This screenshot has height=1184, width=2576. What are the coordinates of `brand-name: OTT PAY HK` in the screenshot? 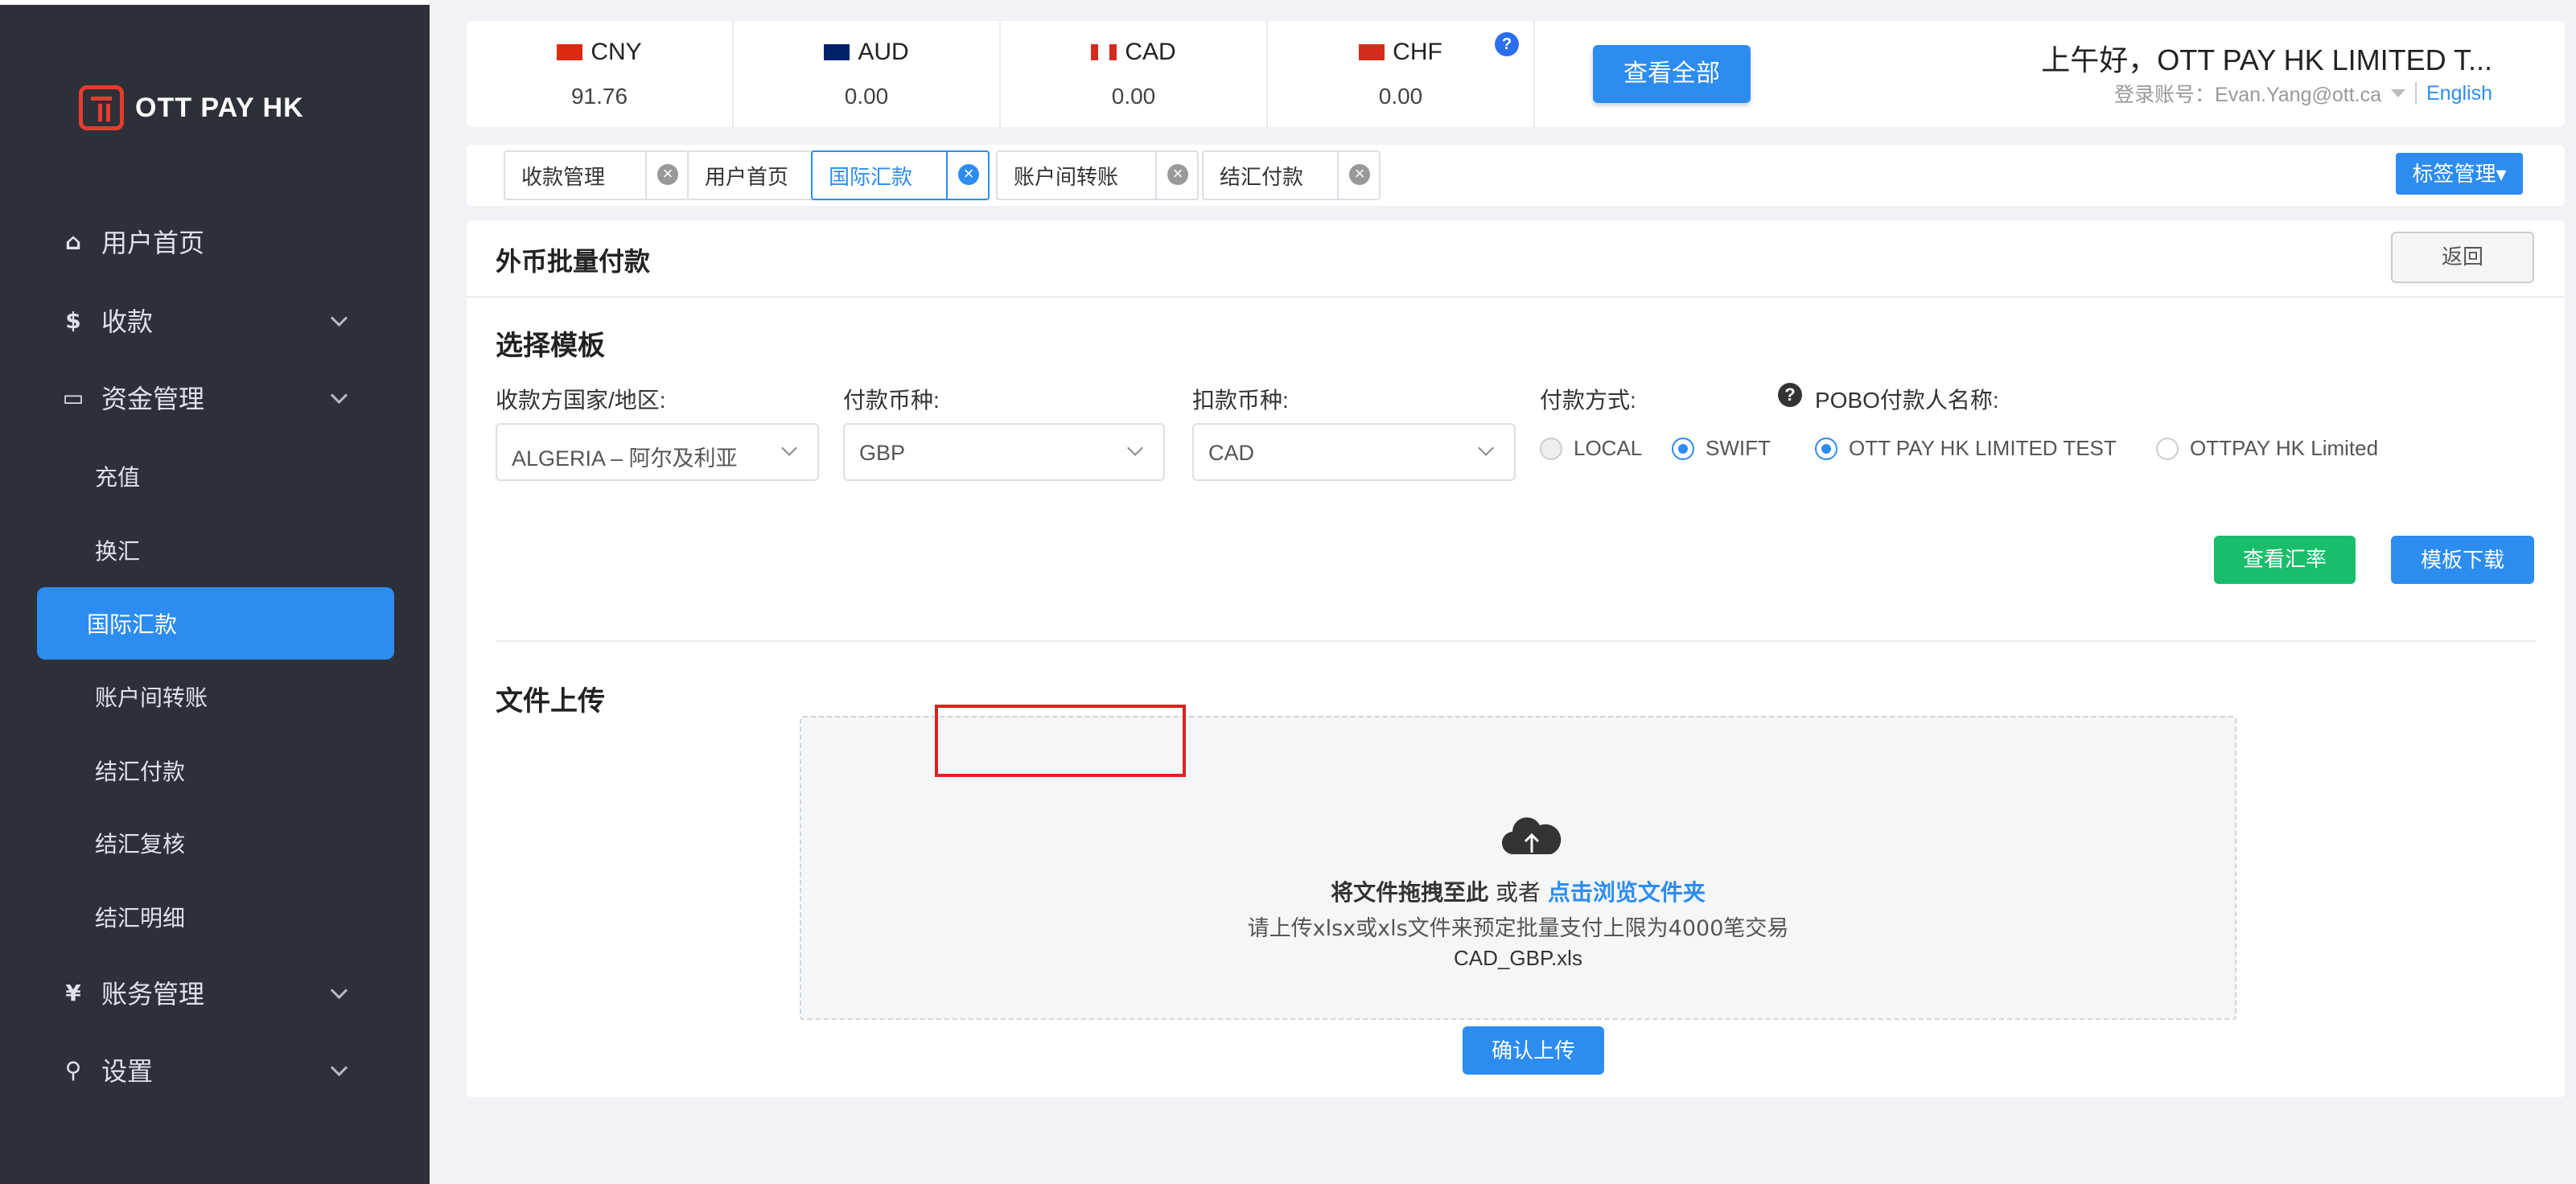 It's located at (219, 107).